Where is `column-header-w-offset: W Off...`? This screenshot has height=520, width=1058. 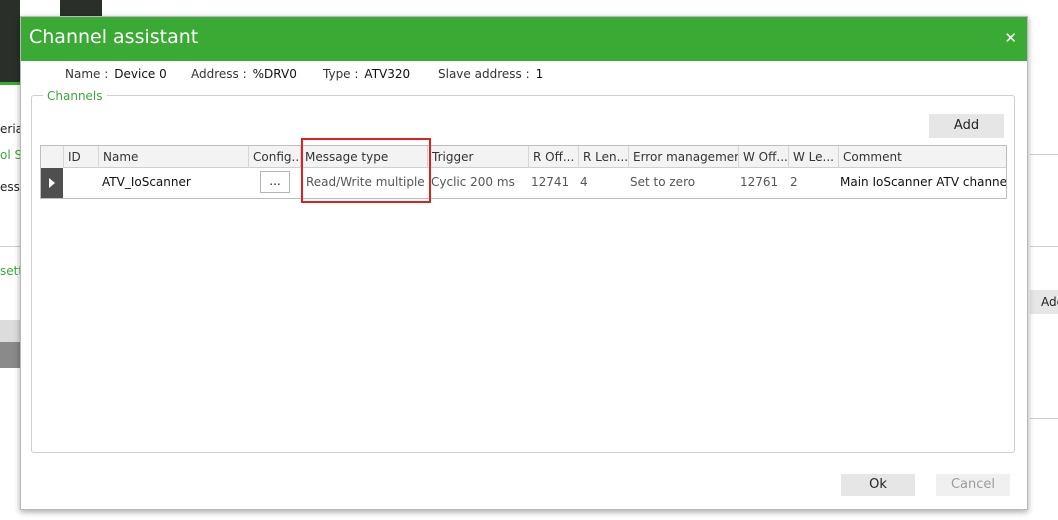 column-header-w-offset: W Off... is located at coordinates (763, 157).